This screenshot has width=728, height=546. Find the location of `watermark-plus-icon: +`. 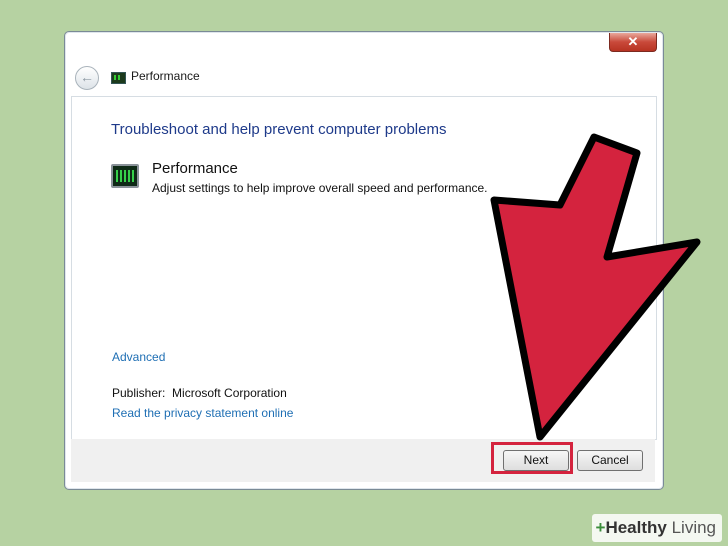

watermark-plus-icon: + is located at coordinates (600, 527).